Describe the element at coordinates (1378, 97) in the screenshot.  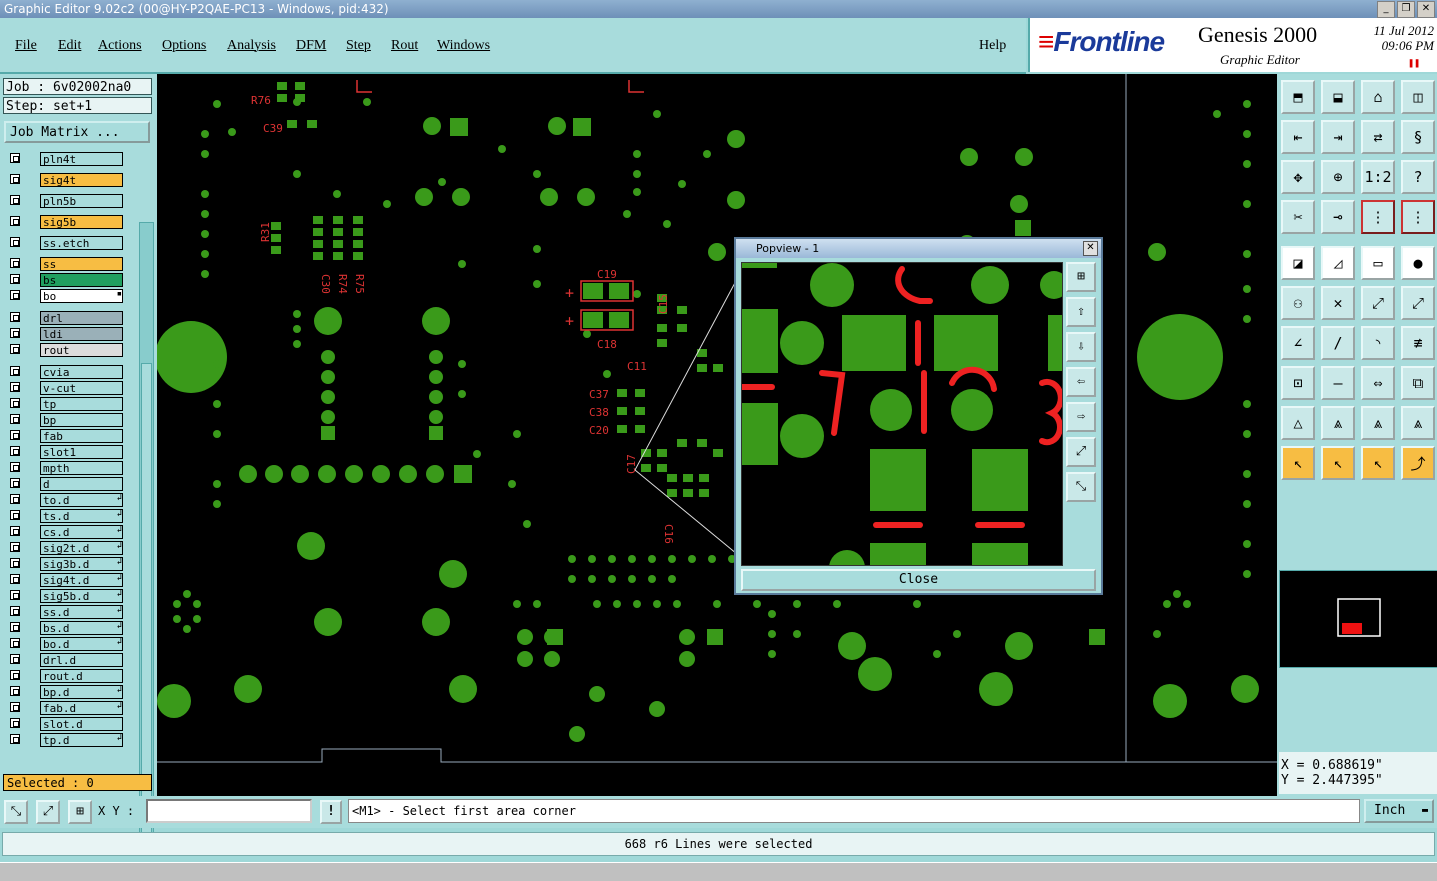
I see `tool-button-2: ⌂` at that location.